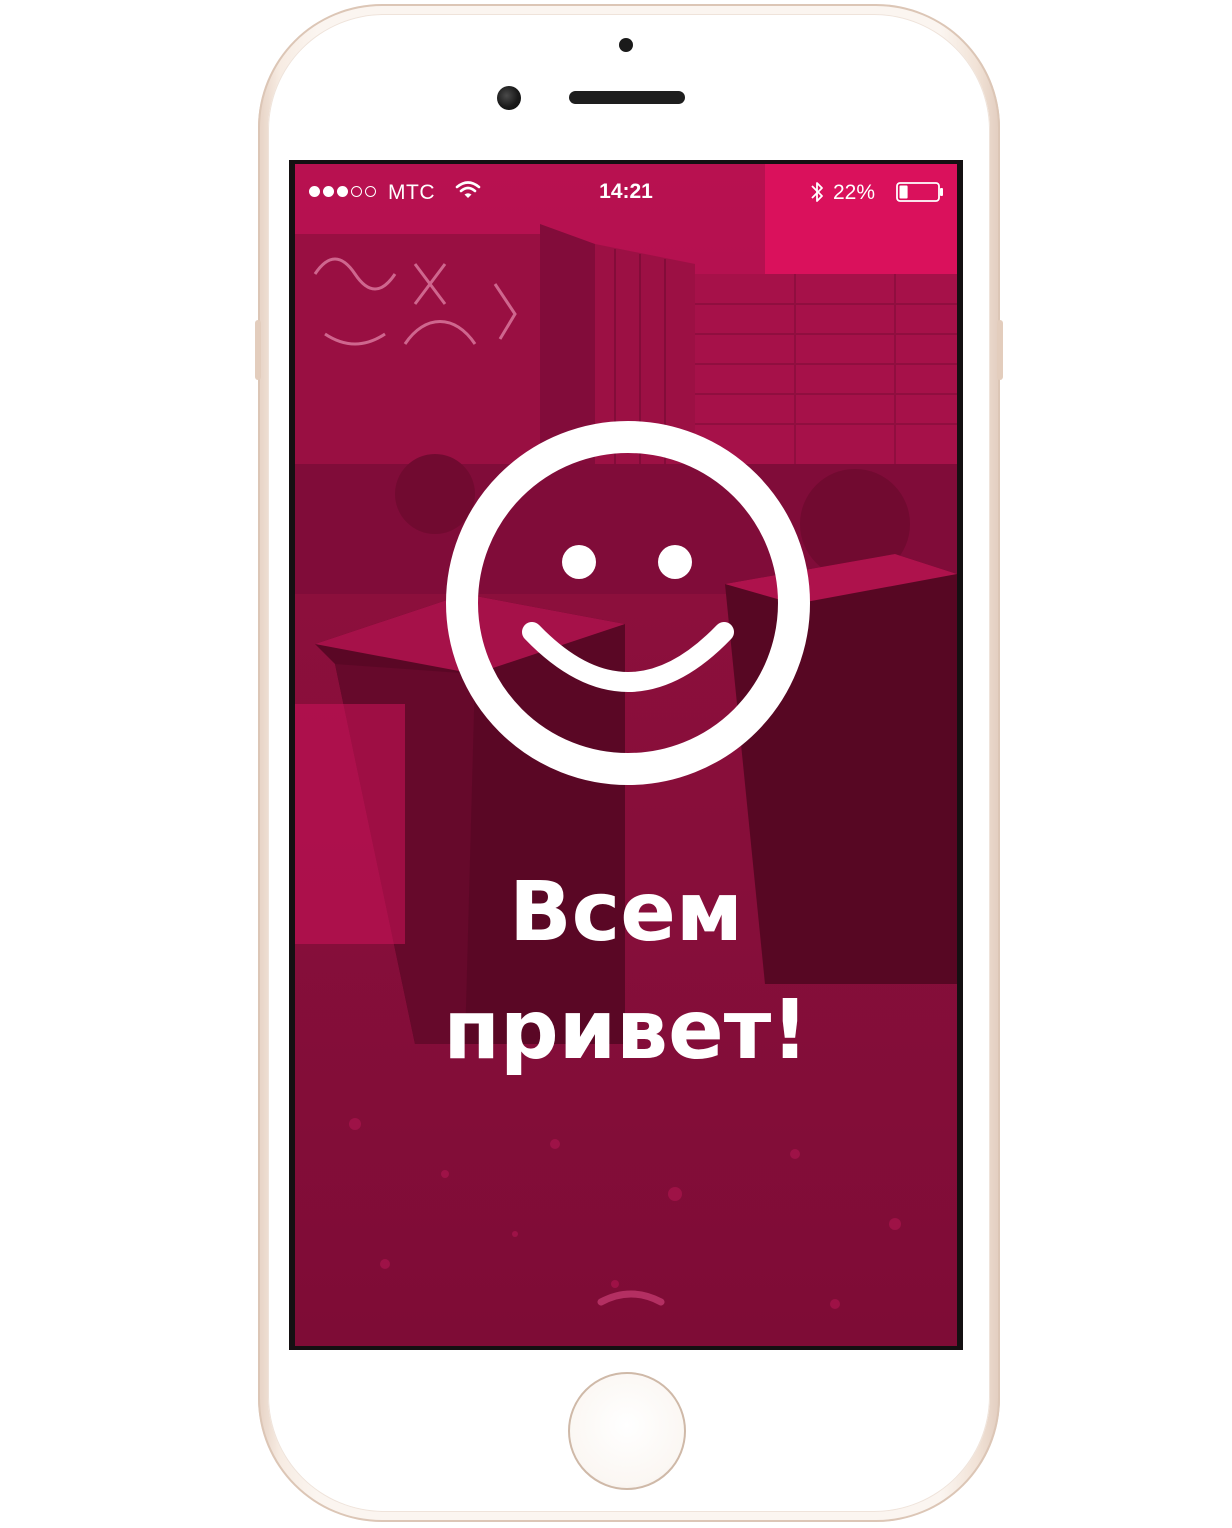 The width and height of the screenshot is (1232, 1528). Describe the element at coordinates (627, 97) in the screenshot. I see `earpiece-speaker` at that location.